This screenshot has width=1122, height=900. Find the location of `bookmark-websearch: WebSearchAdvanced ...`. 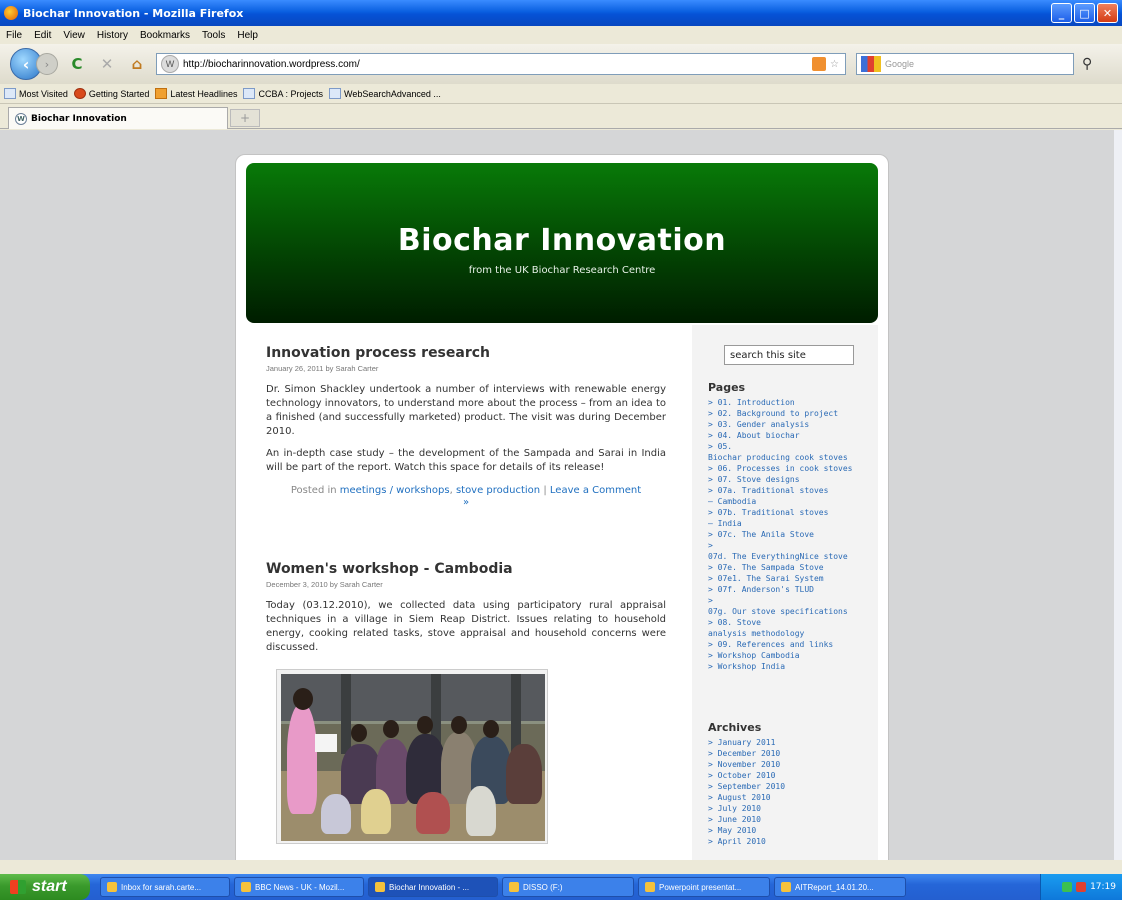

bookmark-websearch: WebSearchAdvanced ... is located at coordinates (384, 93).